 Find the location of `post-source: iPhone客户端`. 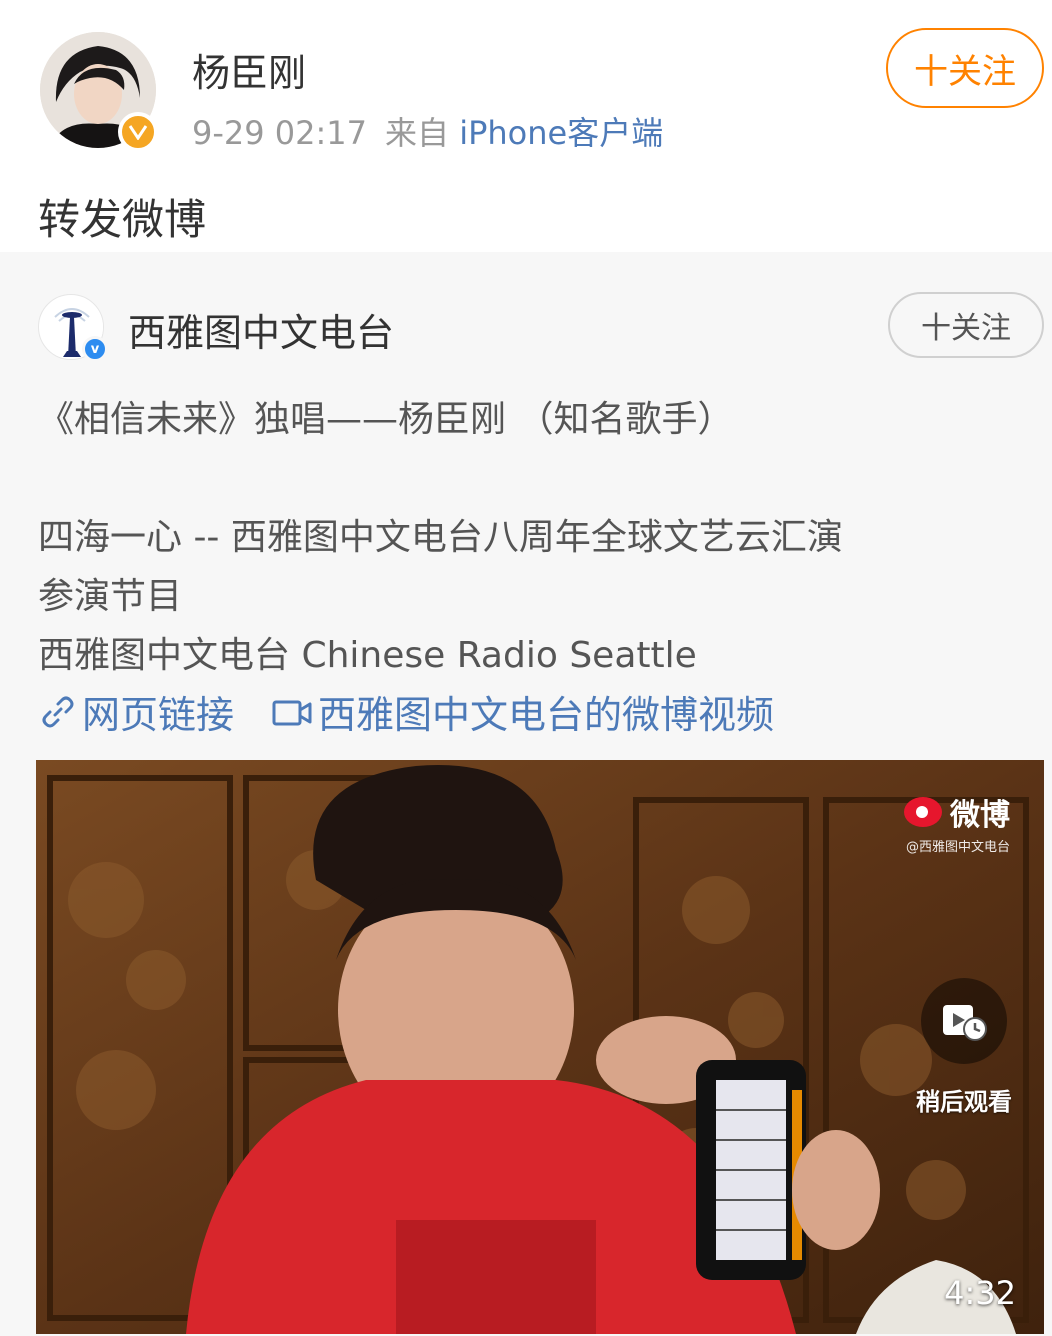

post-source: iPhone客户端 is located at coordinates (561, 133).